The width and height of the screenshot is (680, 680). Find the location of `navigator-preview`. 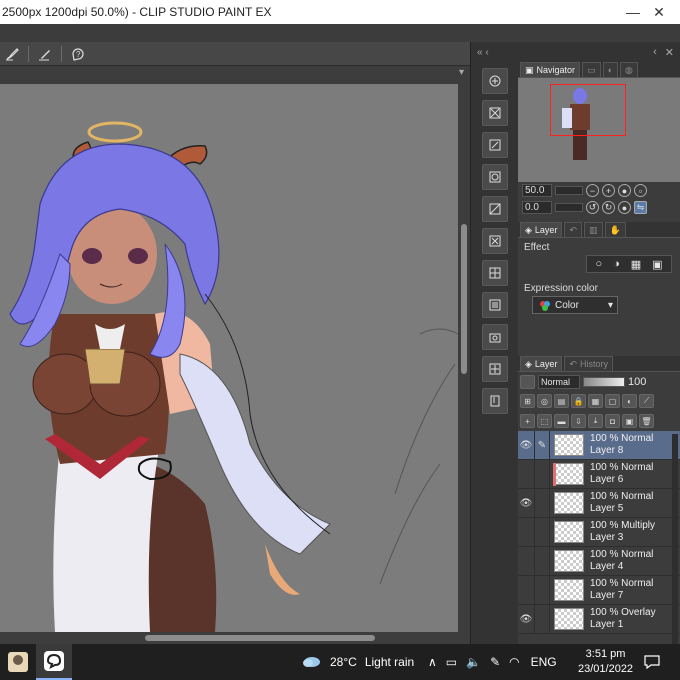

navigator-preview is located at coordinates (599, 130).